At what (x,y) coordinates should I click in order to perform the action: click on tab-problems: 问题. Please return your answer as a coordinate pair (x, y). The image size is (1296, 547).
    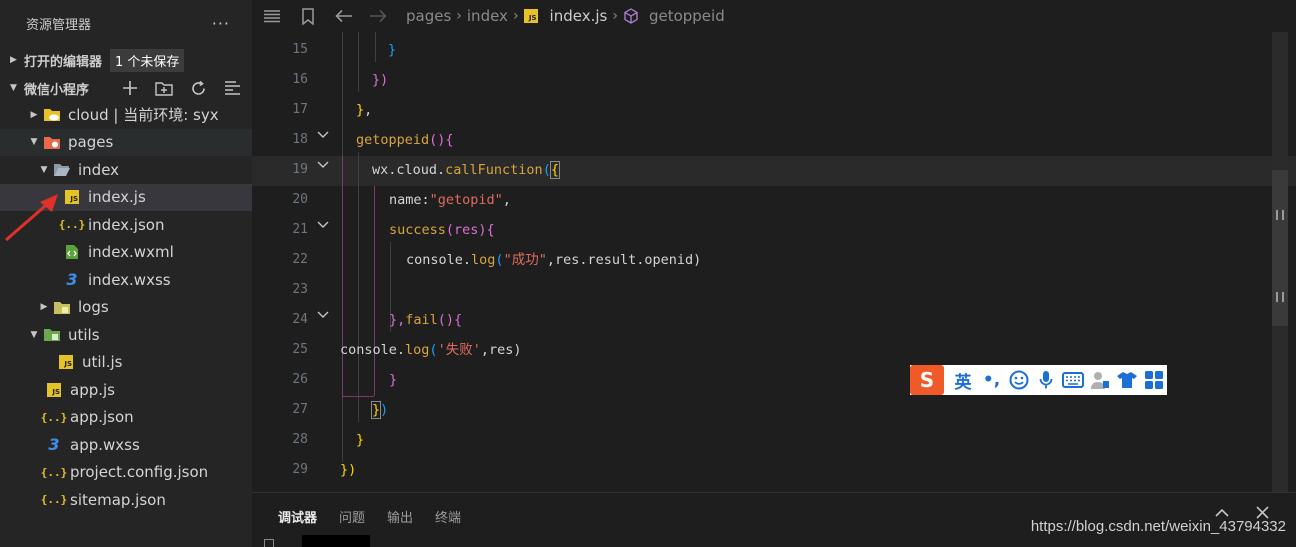
    Looking at the image, I should click on (352, 516).